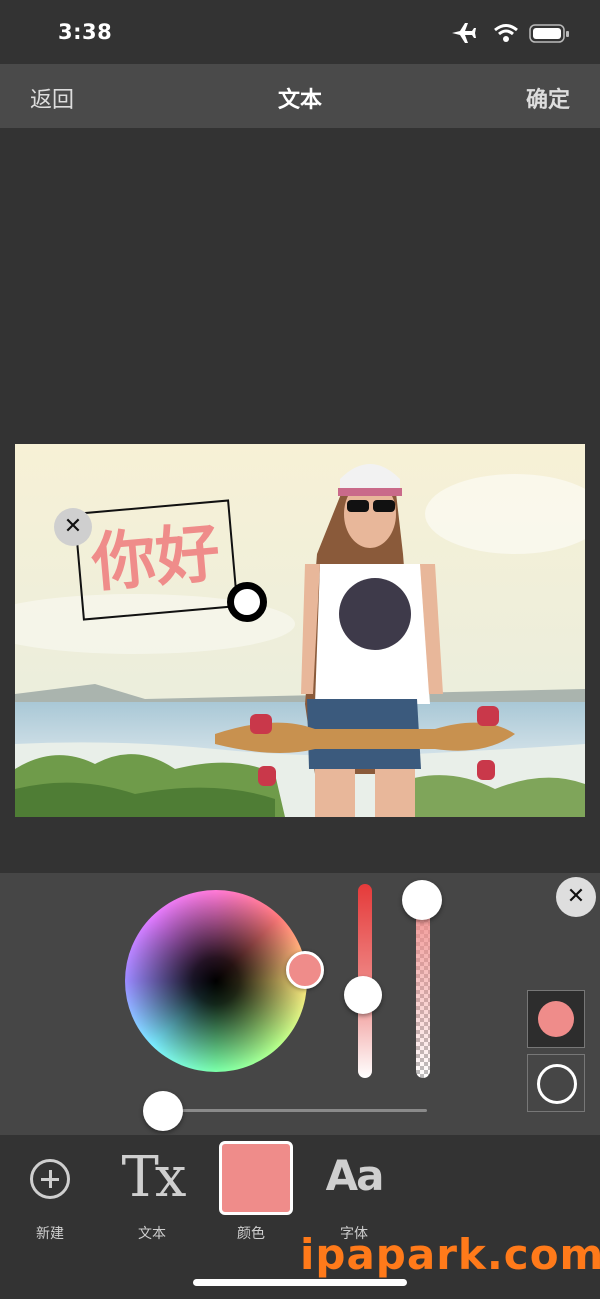  Describe the element at coordinates (296, 1110) in the screenshot. I see `size-slider-track` at that location.